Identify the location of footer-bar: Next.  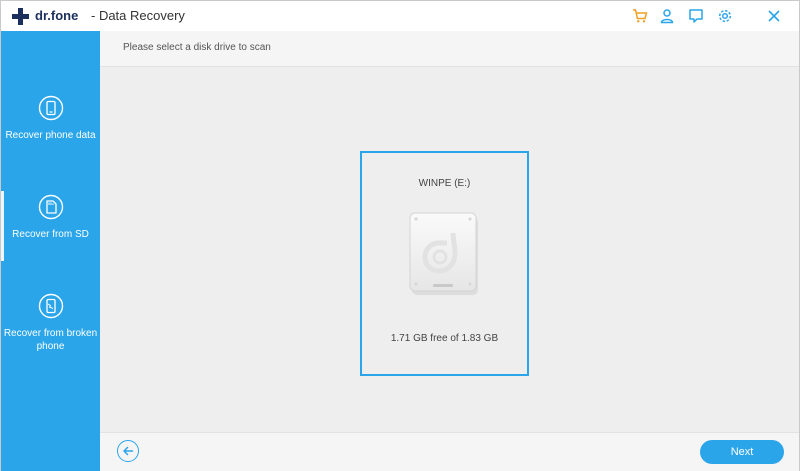
(449, 451).